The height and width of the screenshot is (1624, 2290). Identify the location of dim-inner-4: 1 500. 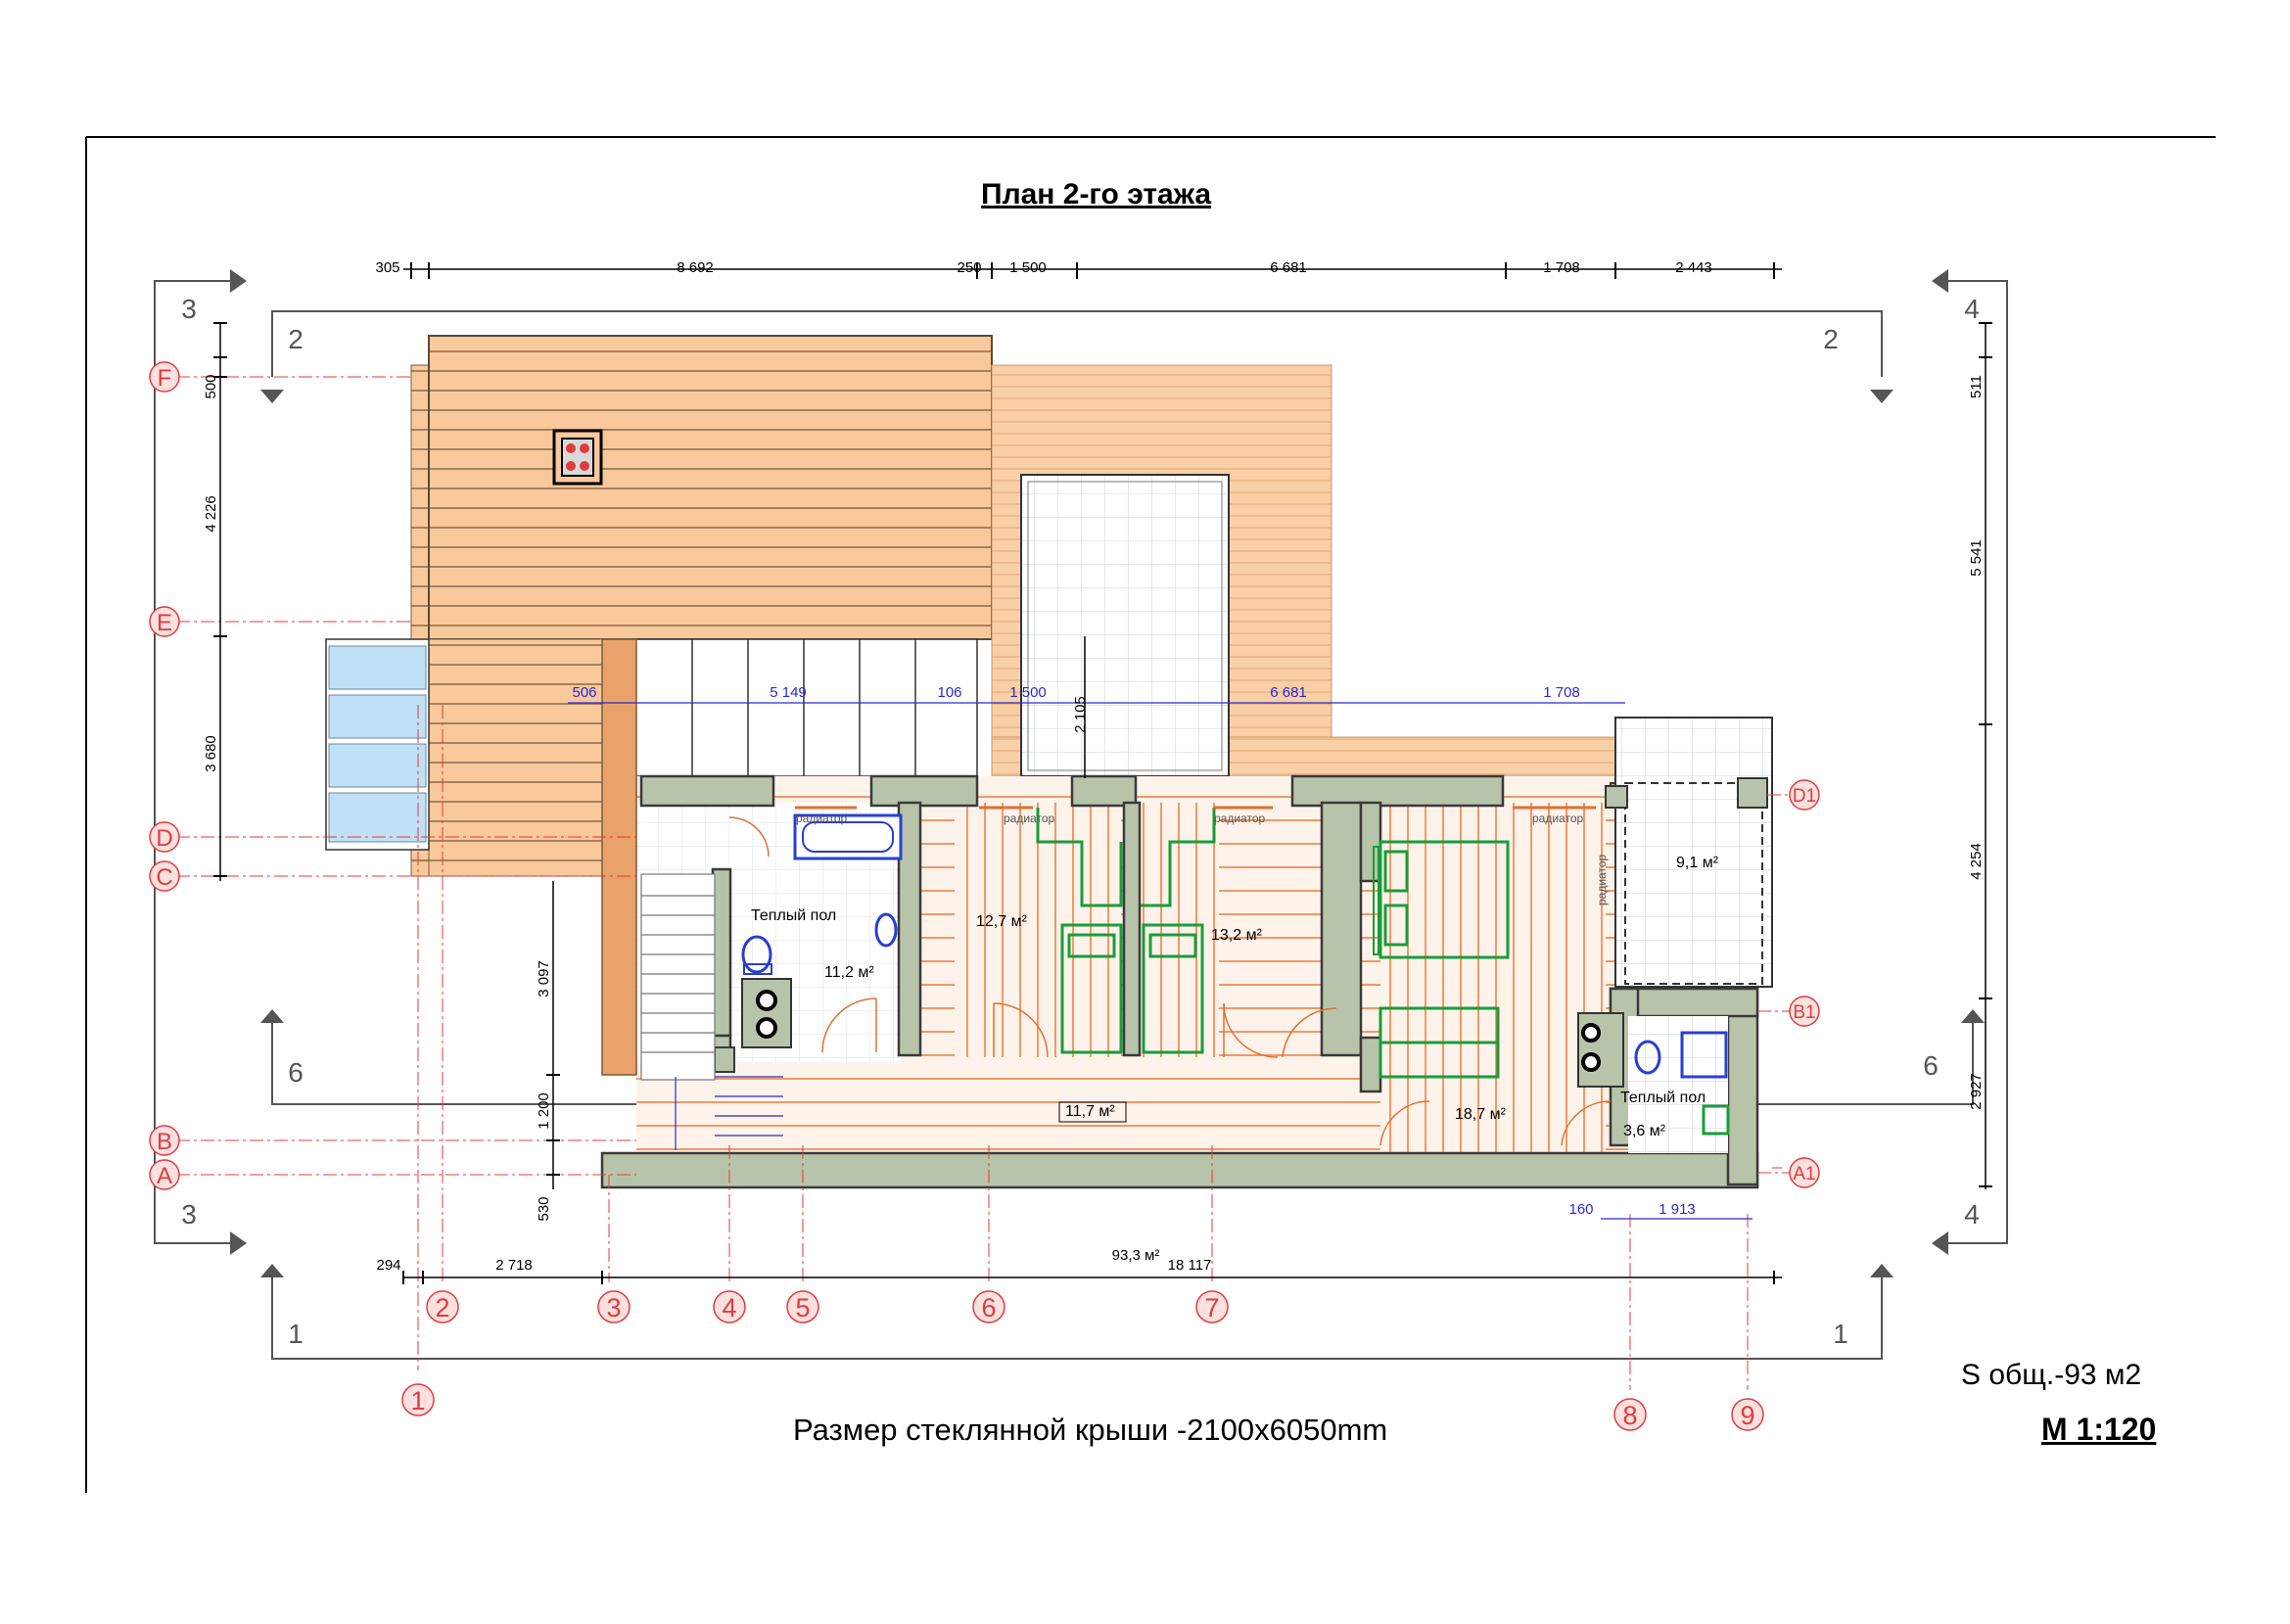
(1028, 692).